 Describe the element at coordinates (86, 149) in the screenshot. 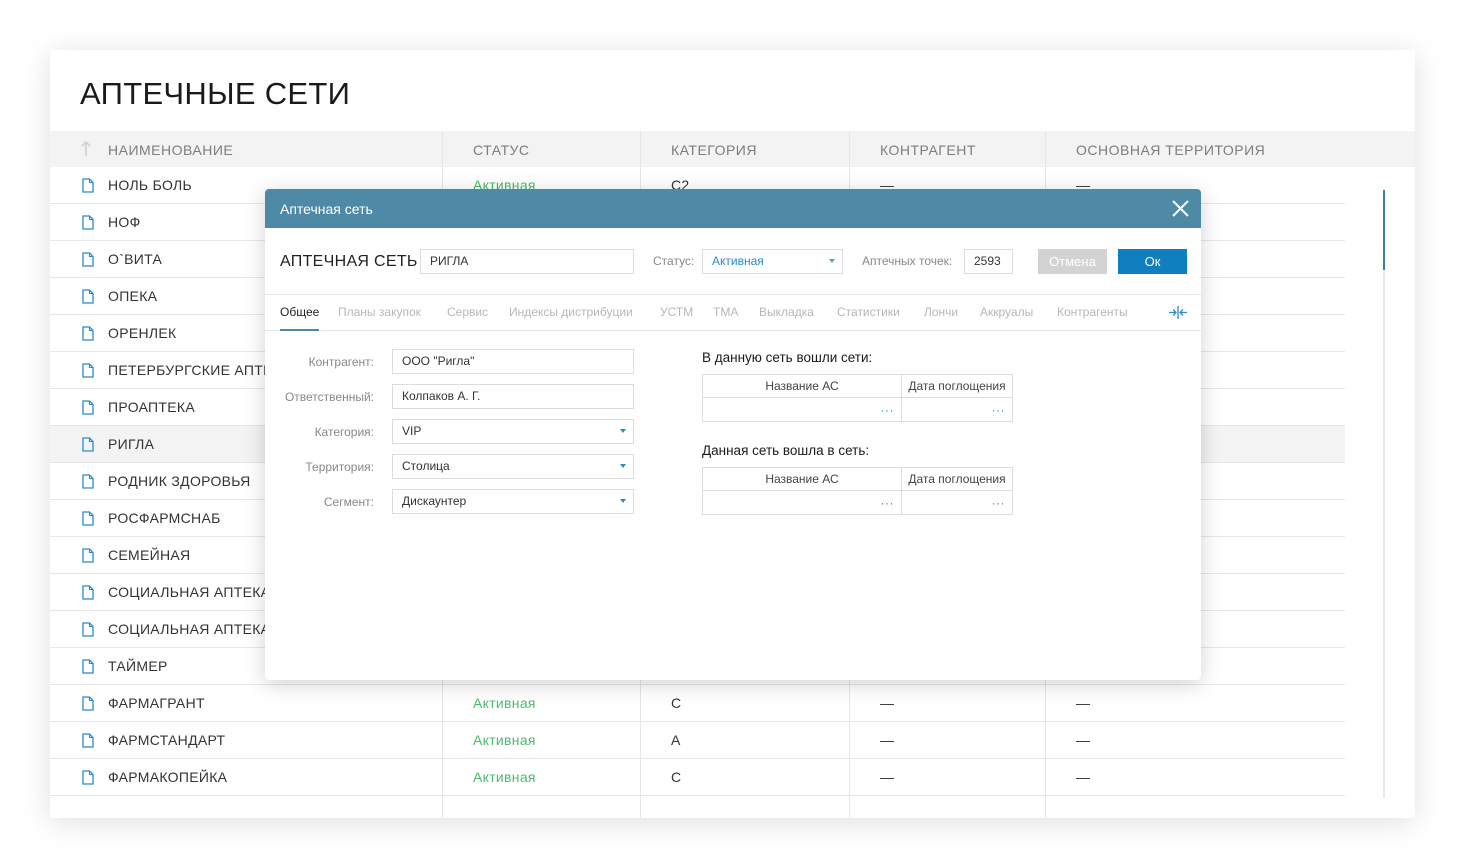

I see `sort-arrow-icon` at that location.